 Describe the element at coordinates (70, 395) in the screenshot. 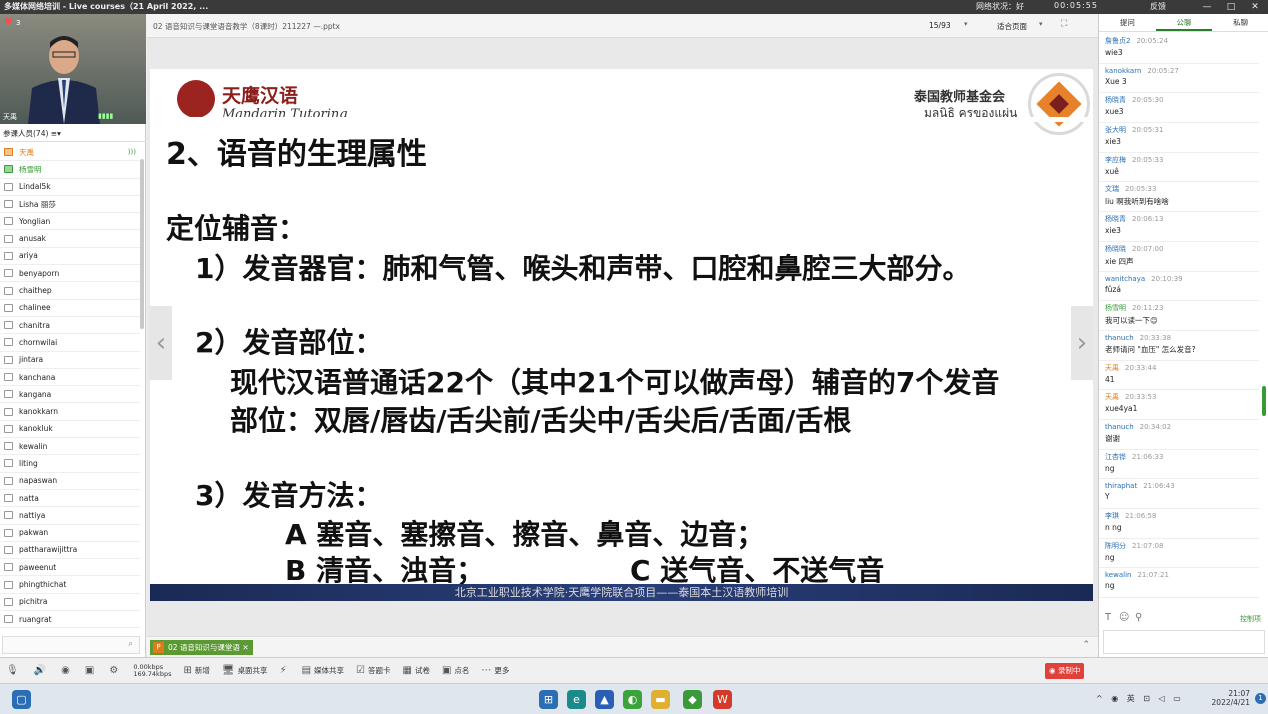

I see `participant-row: kangana` at that location.